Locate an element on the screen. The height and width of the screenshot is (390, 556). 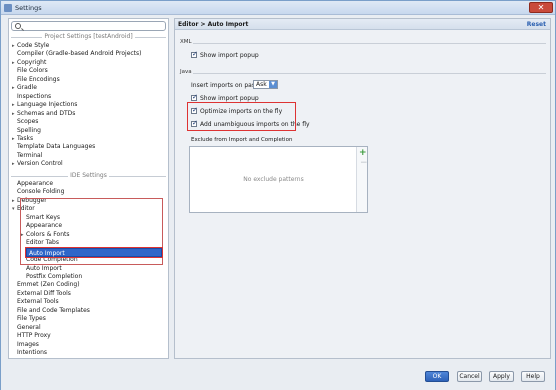
tree-item: Intentions is located at coordinates (29, 353).